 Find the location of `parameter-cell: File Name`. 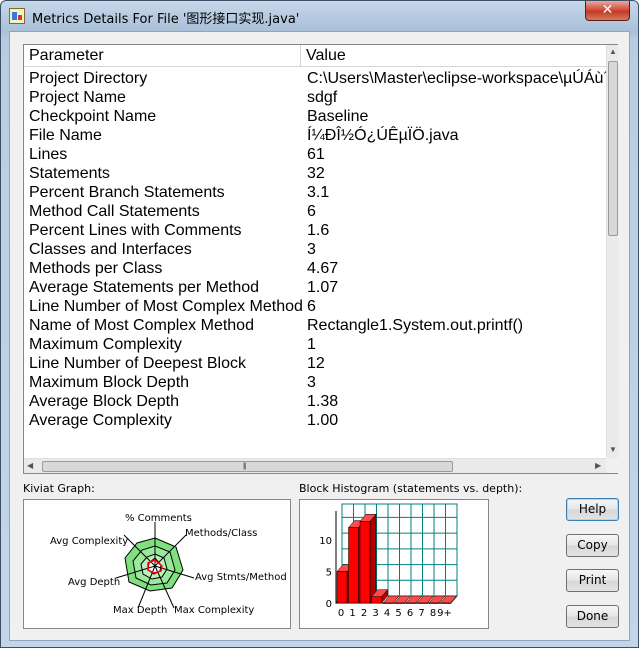

parameter-cell: File Name is located at coordinates (65, 135).